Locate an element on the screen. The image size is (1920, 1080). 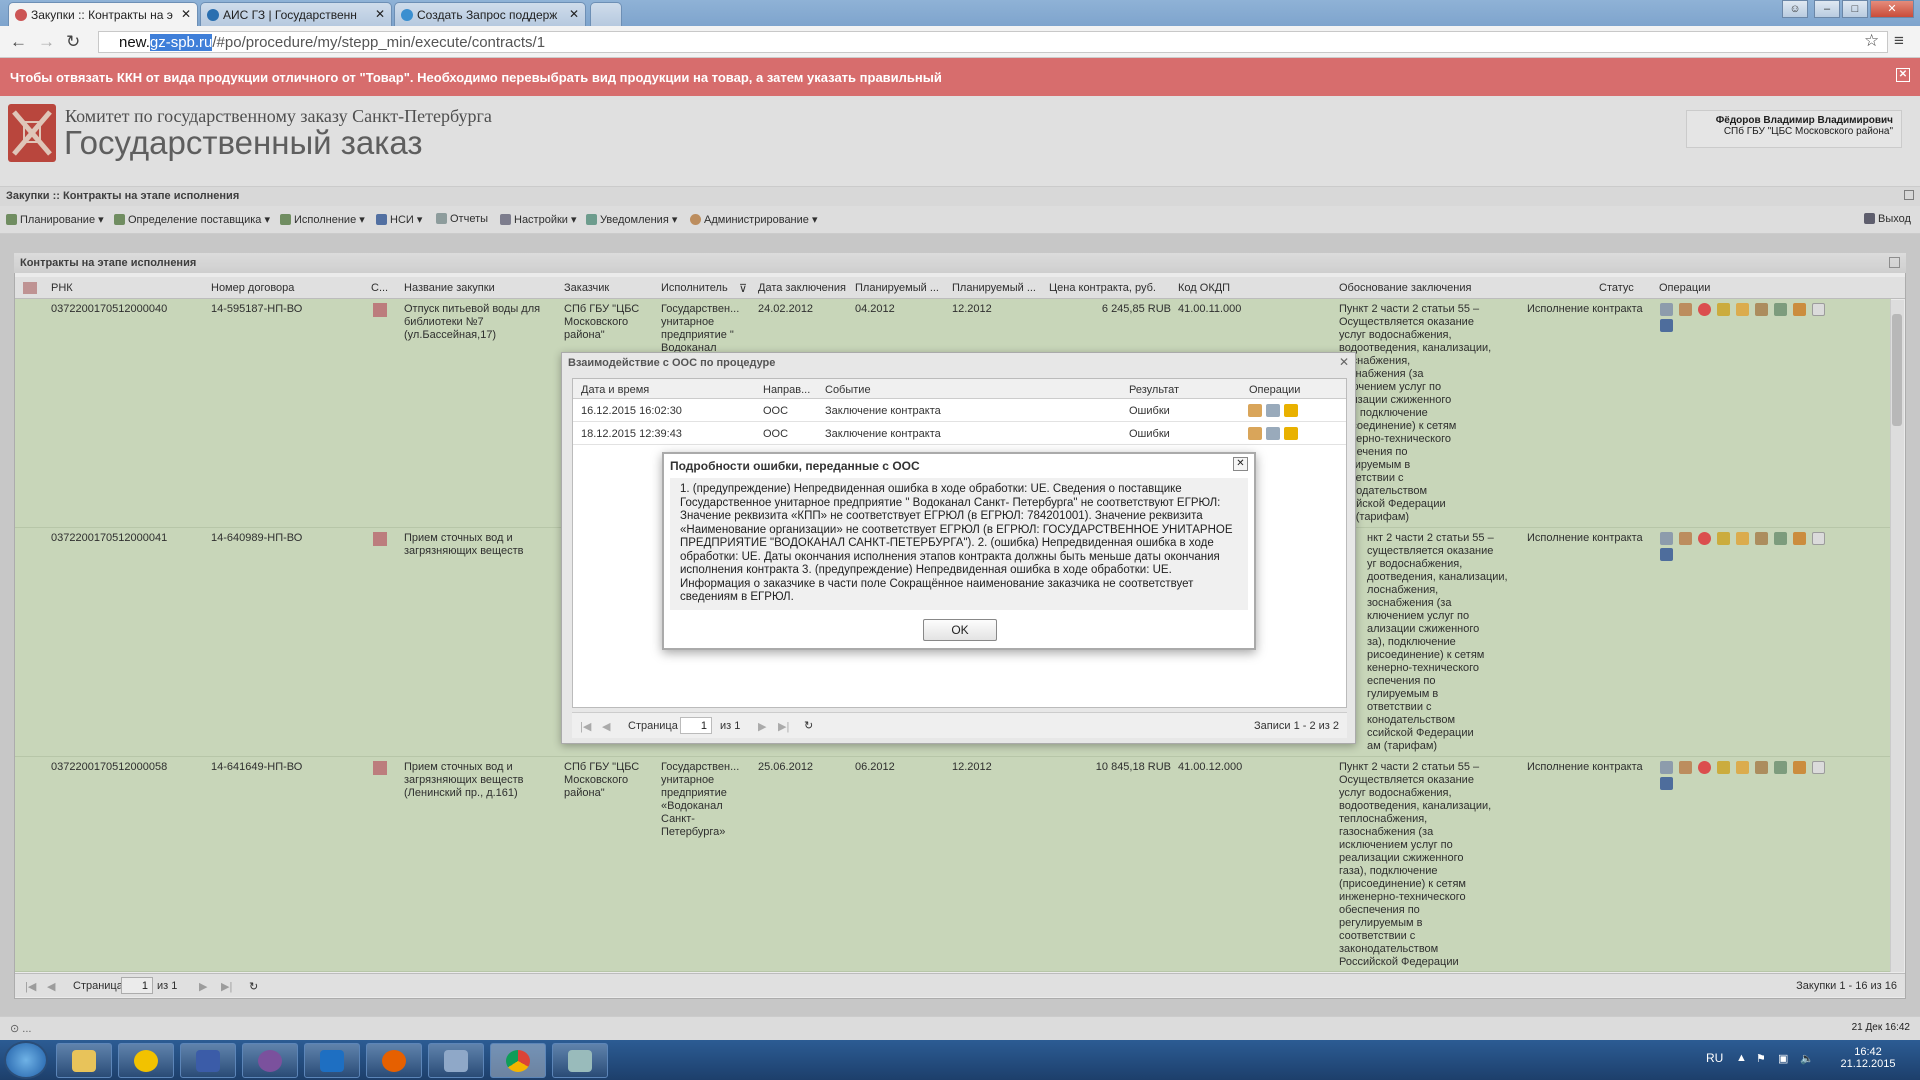
tray-arrow-icon: ▲ is located at coordinates (1741, 1058).